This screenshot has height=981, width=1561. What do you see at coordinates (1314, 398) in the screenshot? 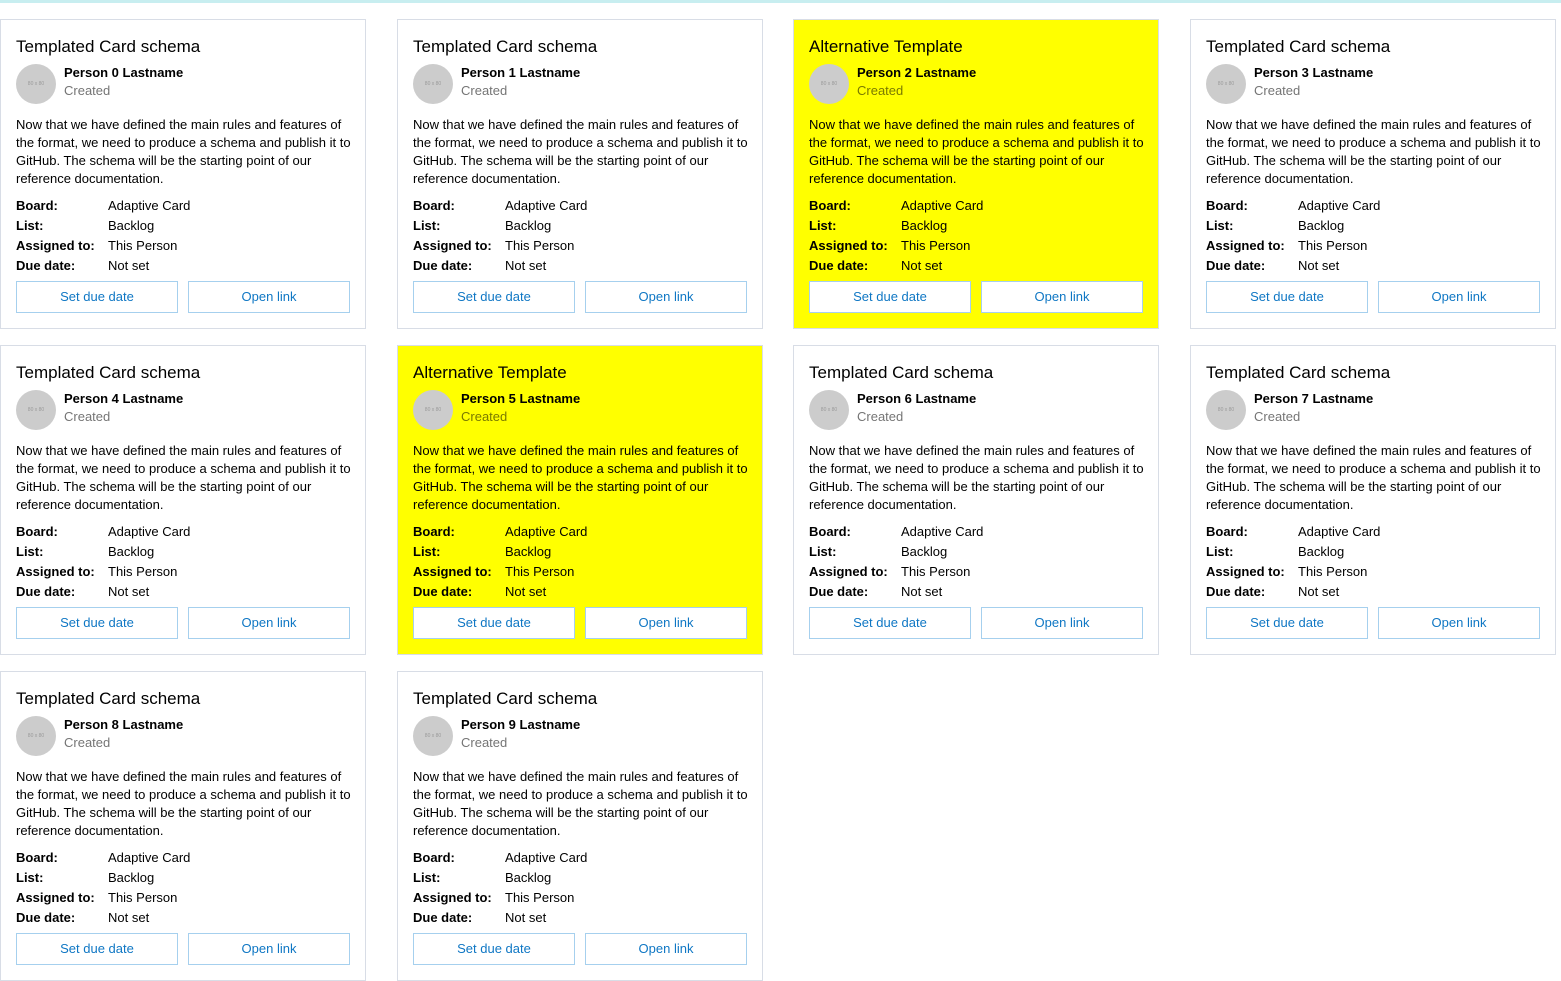
I see `person-name: Person 7 Lastname` at bounding box center [1314, 398].